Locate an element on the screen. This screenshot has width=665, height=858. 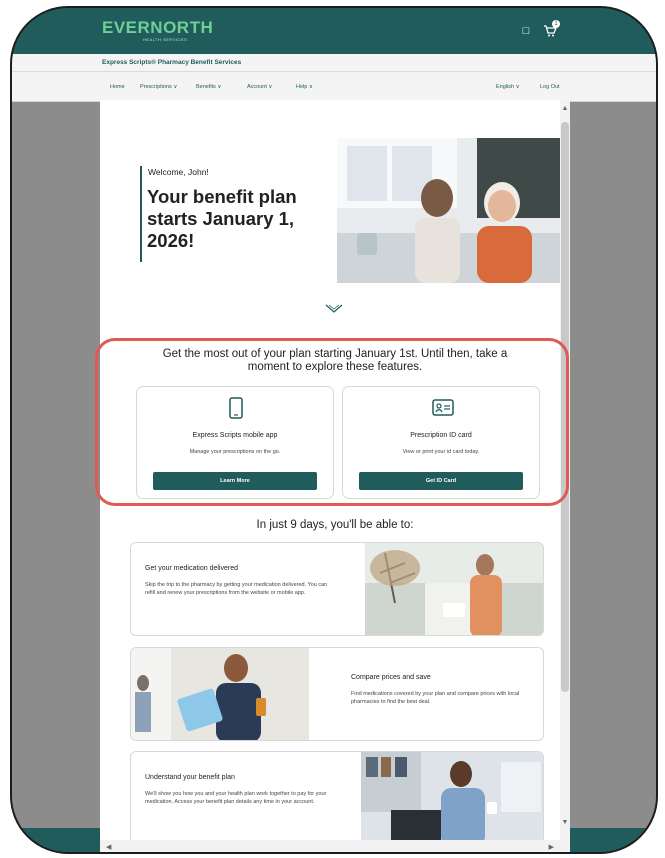
top-header: EVERNORTH HEALTH SERVICES □ 1 is located at coordinates (334, 31).